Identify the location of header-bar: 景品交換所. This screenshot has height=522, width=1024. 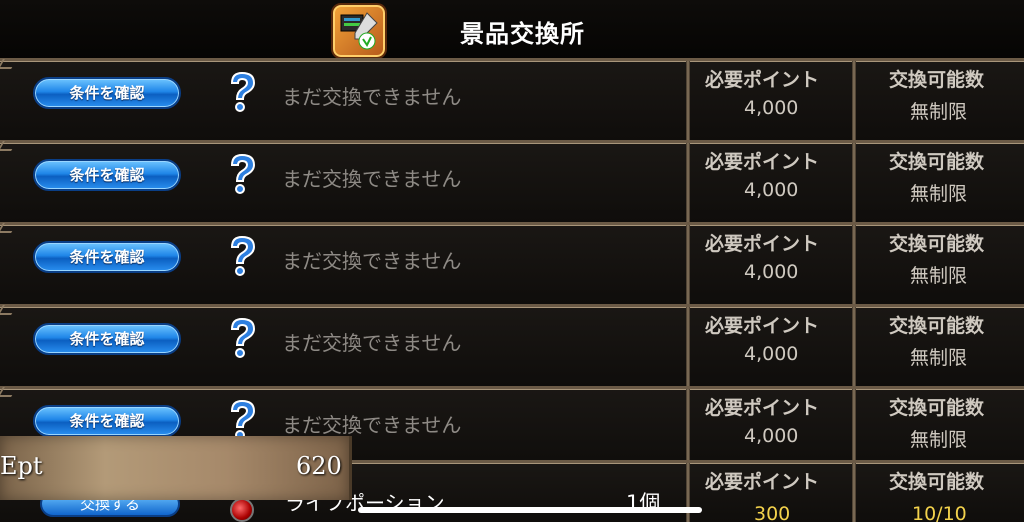
(512, 30).